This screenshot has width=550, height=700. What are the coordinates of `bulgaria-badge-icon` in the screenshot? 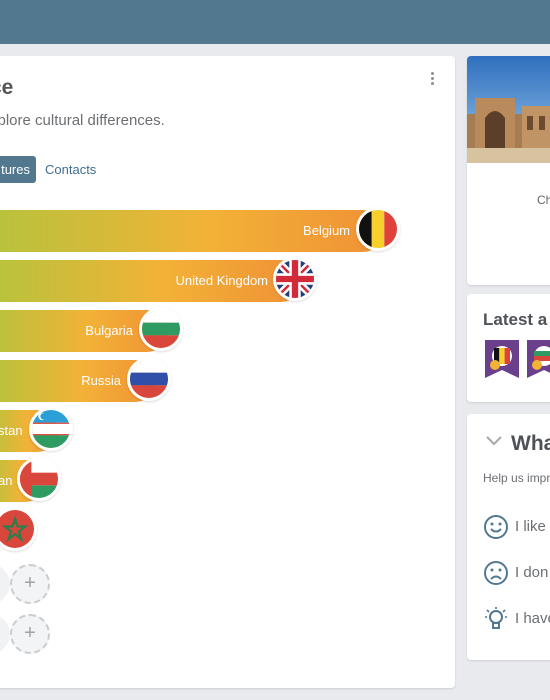 It's located at (537, 359).